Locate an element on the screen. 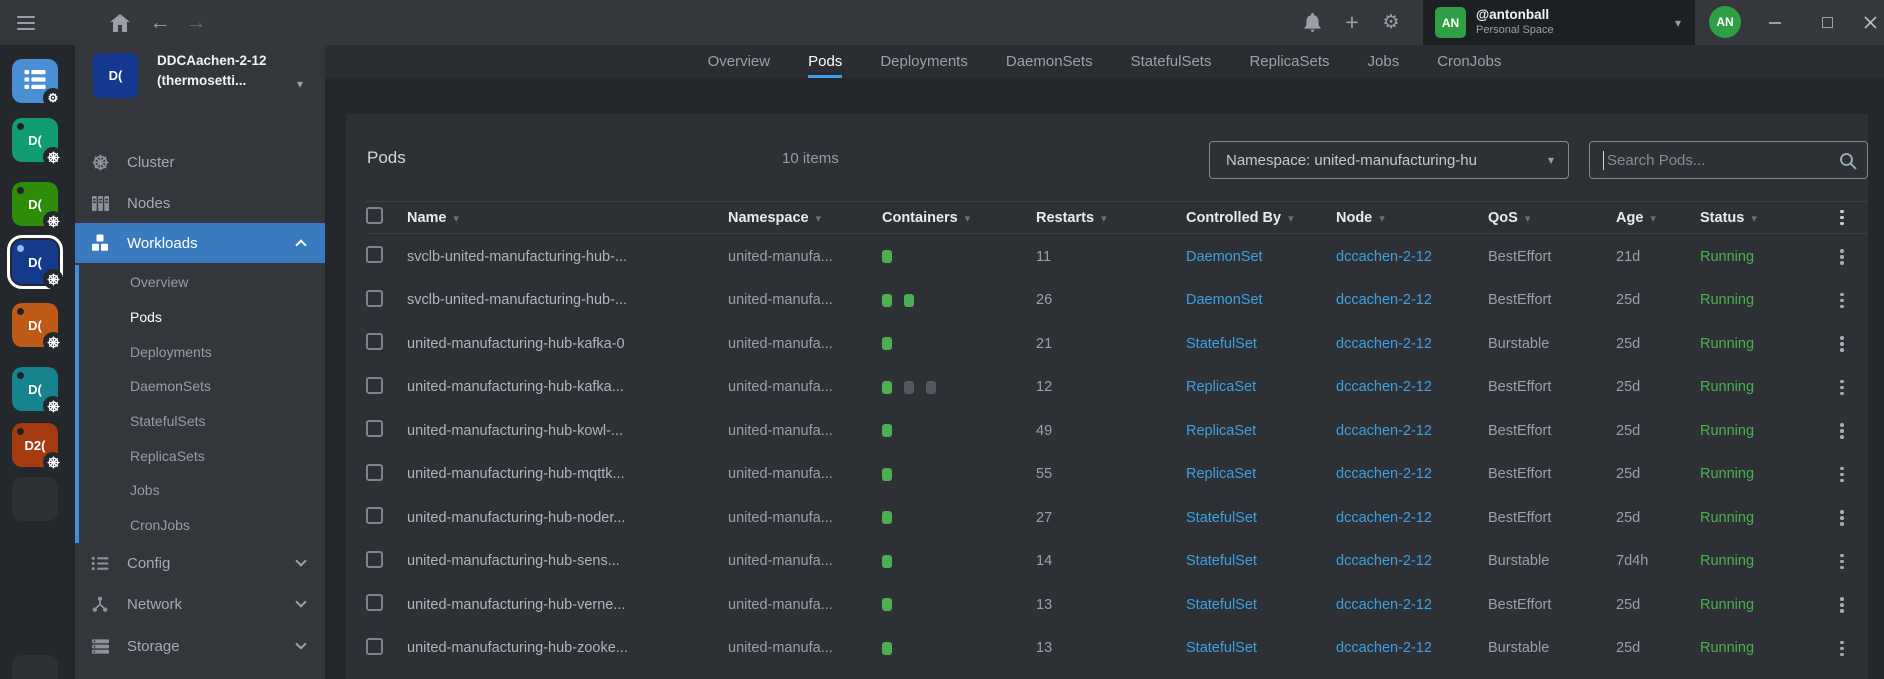 The height and width of the screenshot is (679, 1884). select-all-checkbox is located at coordinates (374, 215).